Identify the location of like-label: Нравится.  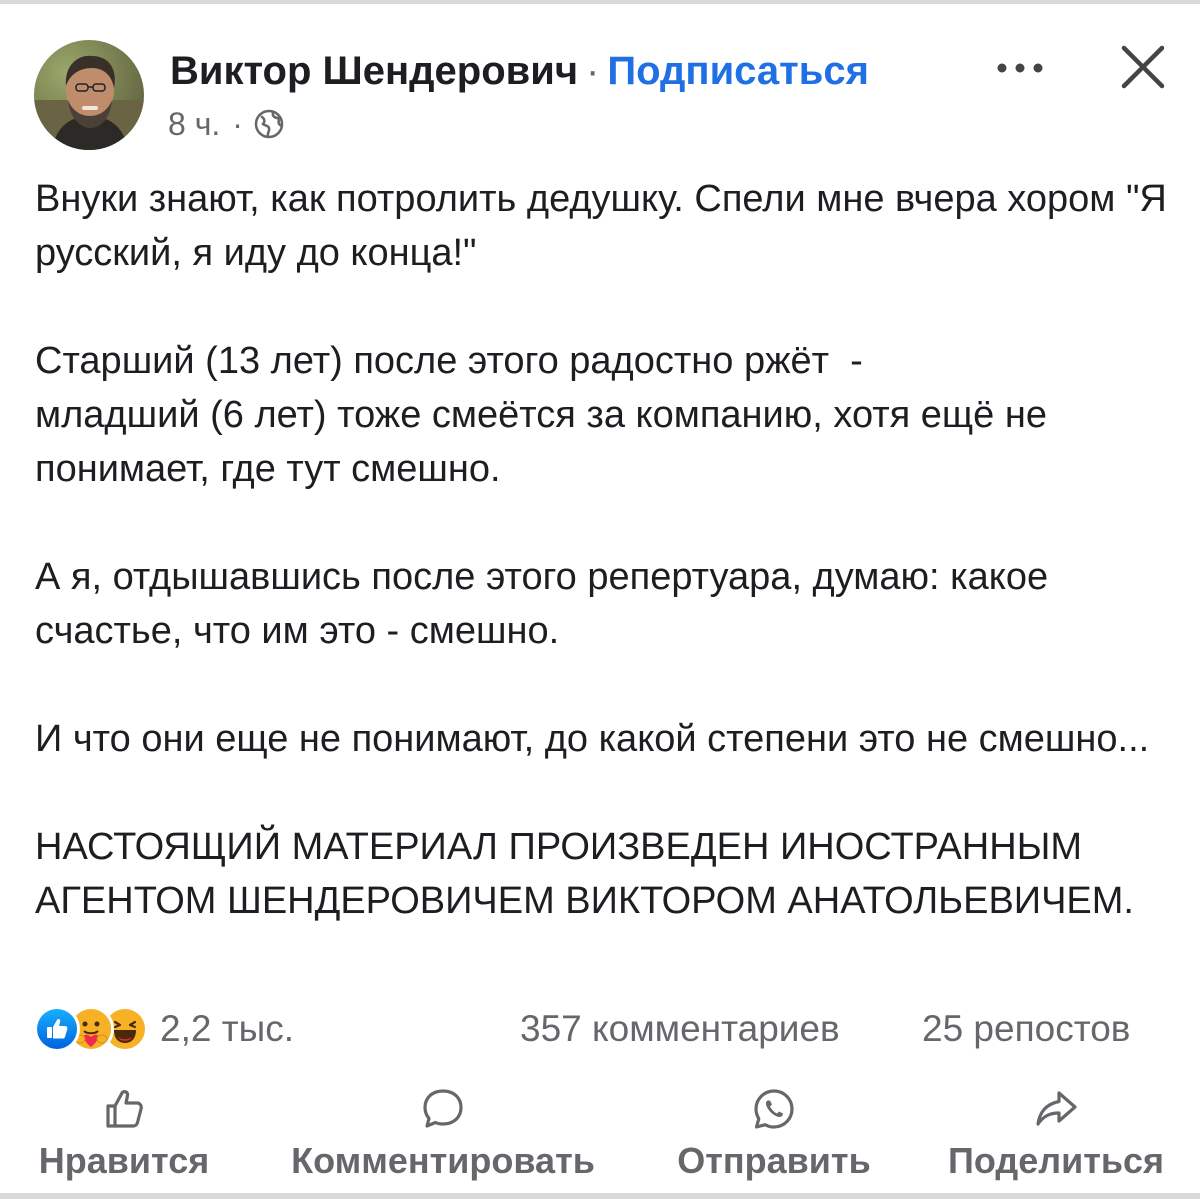
(124, 1160).